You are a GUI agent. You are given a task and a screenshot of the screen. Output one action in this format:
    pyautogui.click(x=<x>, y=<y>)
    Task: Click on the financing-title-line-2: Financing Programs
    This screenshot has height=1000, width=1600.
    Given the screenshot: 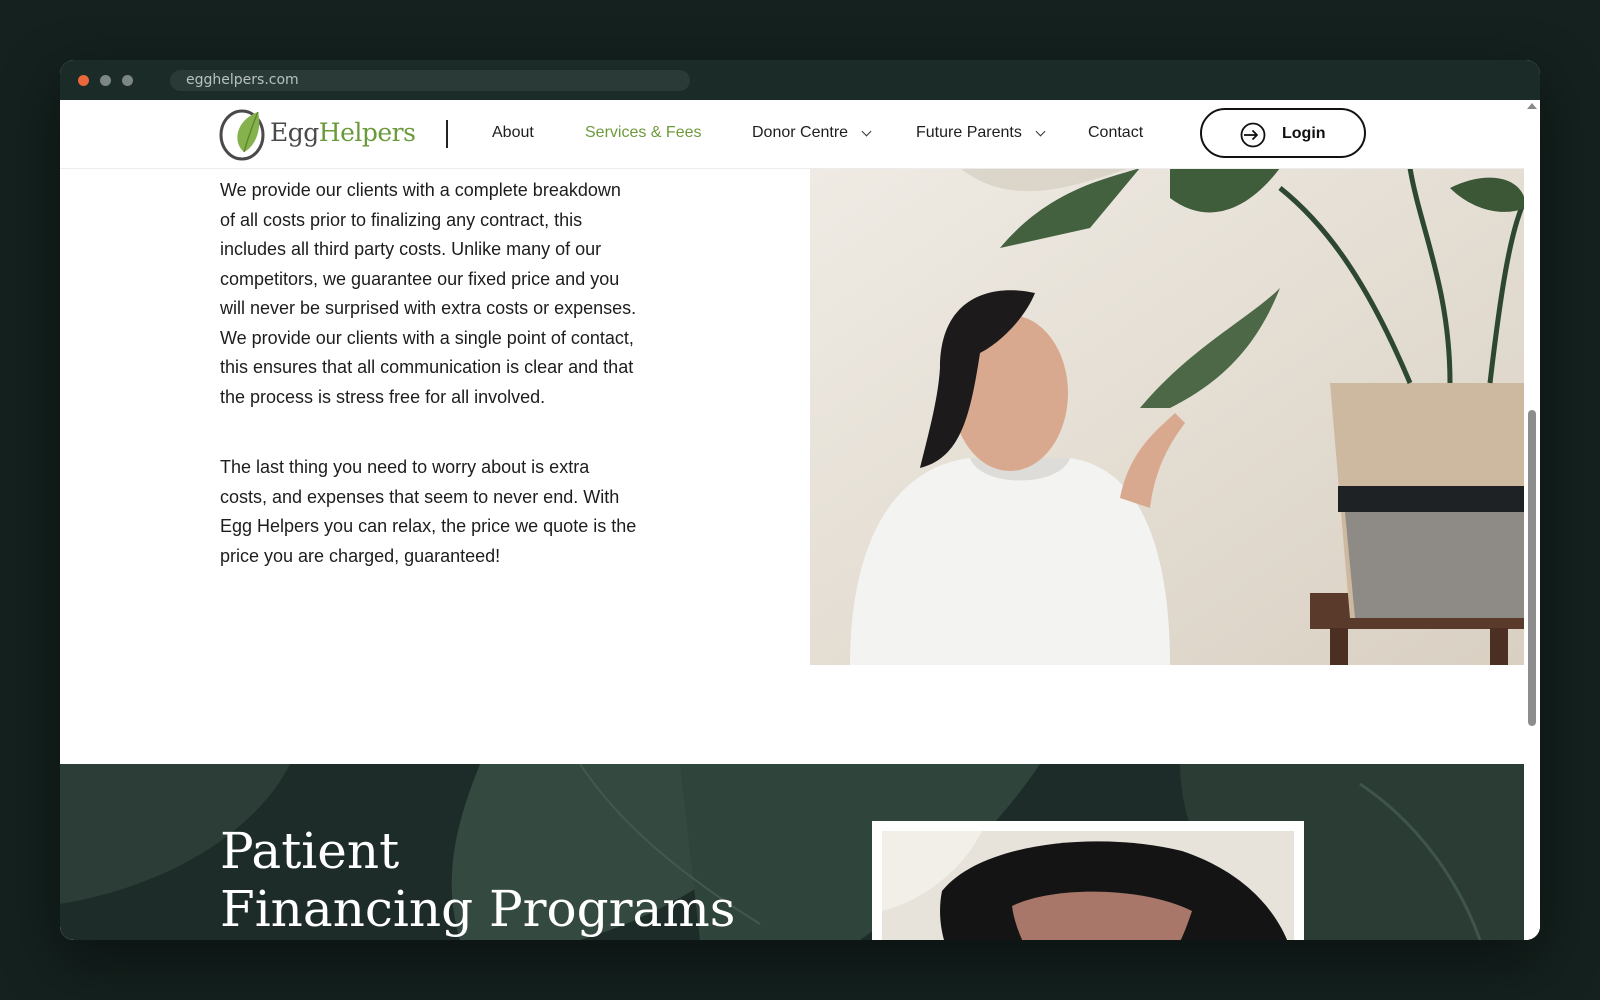 What is the action you would take?
    pyautogui.click(x=478, y=909)
    